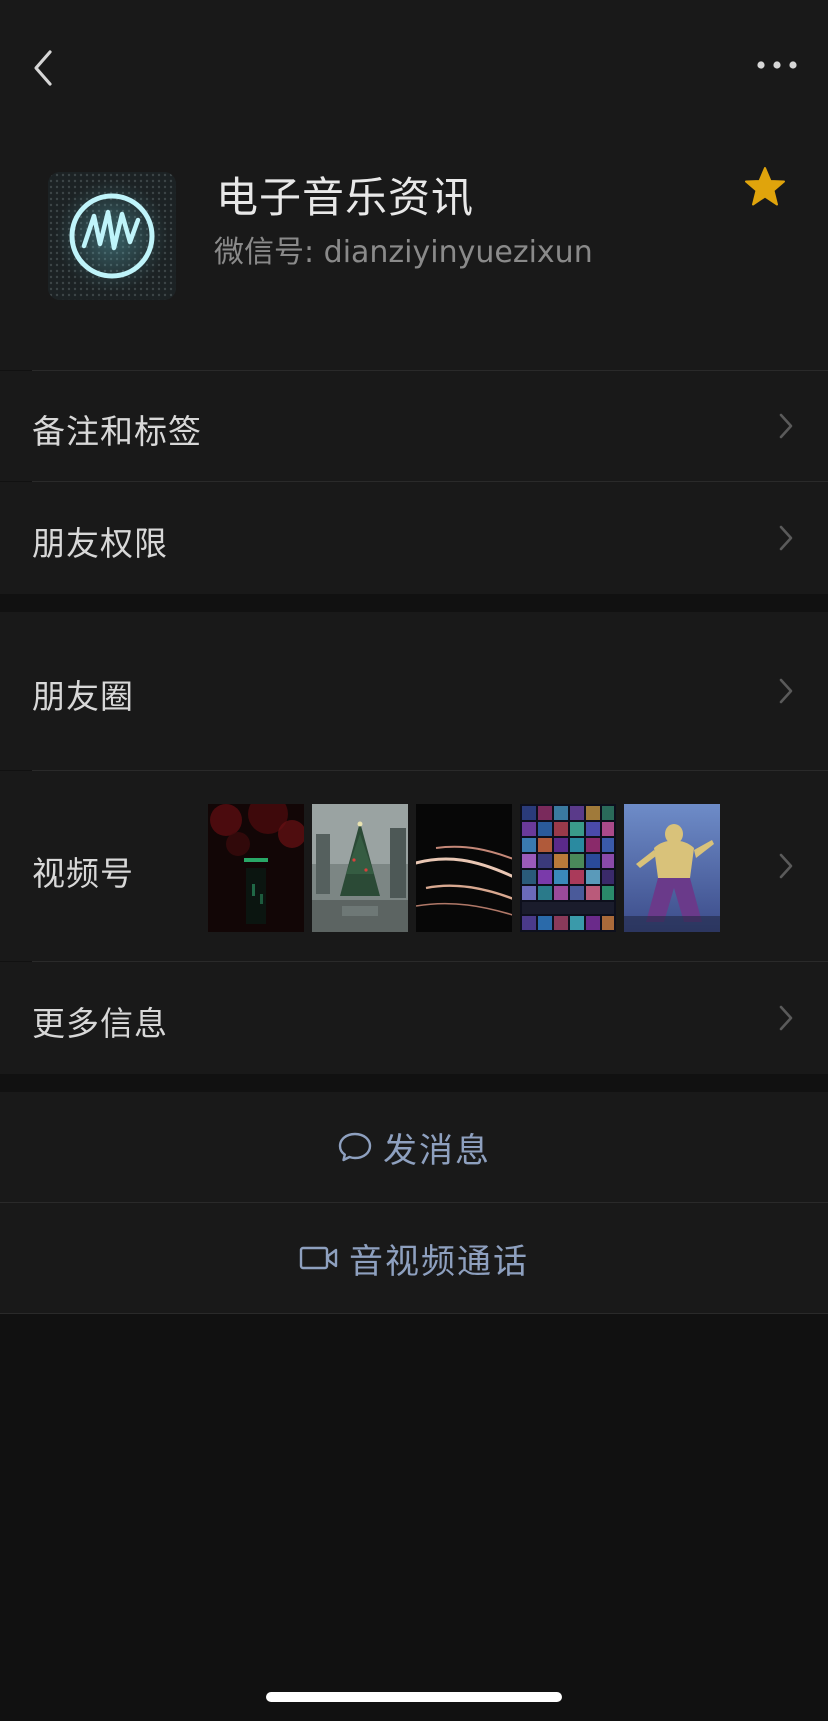  What do you see at coordinates (765, 187) in the screenshot?
I see `star-icon` at bounding box center [765, 187].